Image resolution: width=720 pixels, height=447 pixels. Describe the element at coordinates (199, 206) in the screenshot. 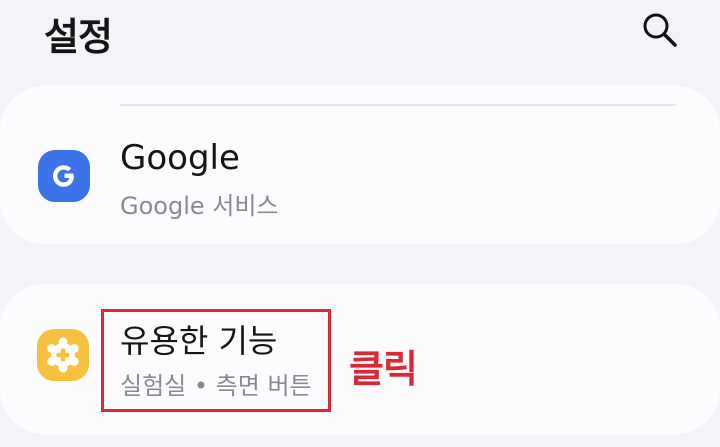

I see `settings-item-subtitle: Google 서비스` at that location.